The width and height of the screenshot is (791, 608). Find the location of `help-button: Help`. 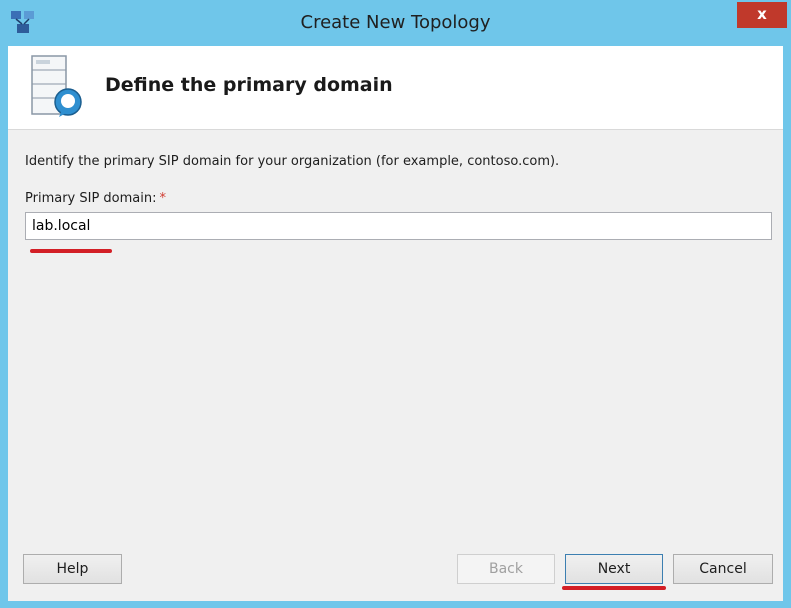

help-button: Help is located at coordinates (72, 569).